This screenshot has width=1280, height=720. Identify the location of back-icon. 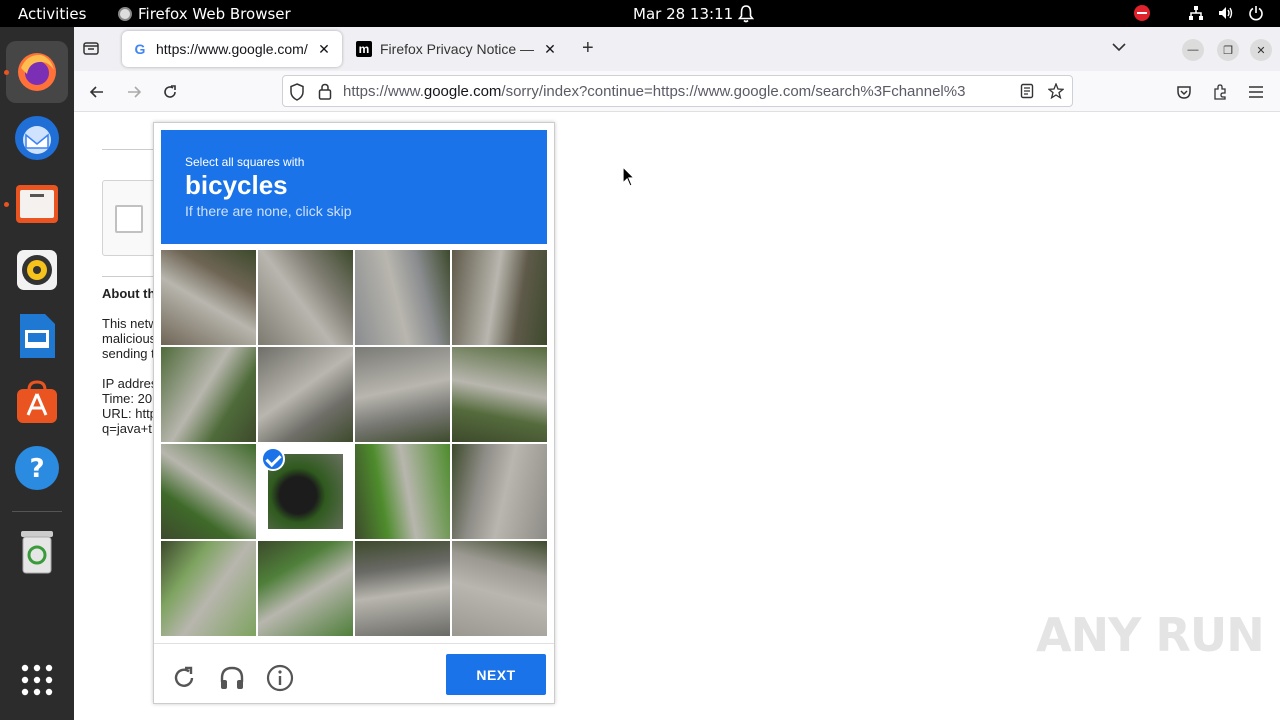
(97, 92).